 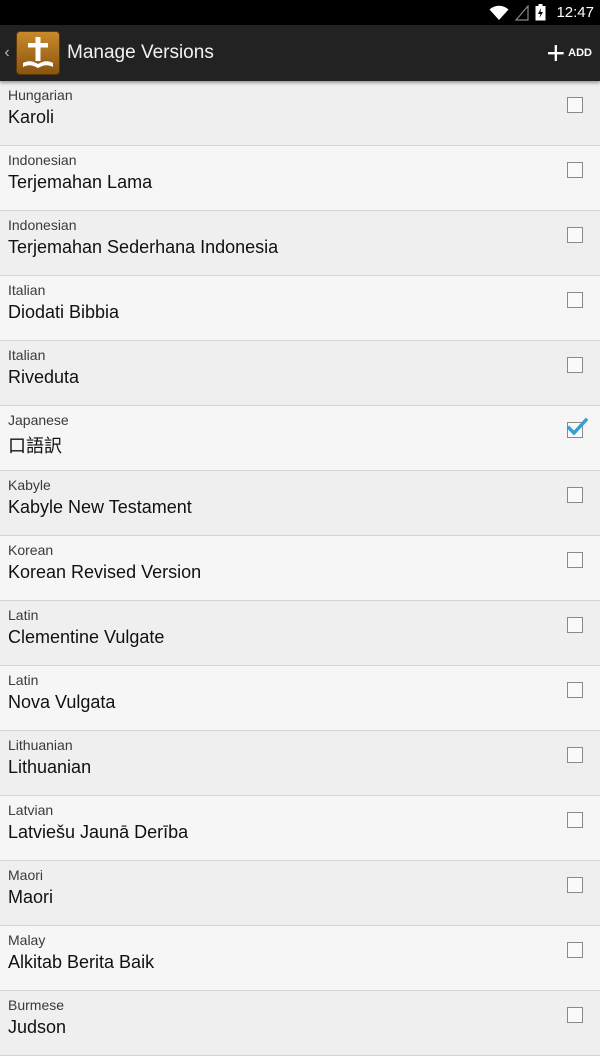 I want to click on version-language: Kabyle, so click(x=29, y=485).